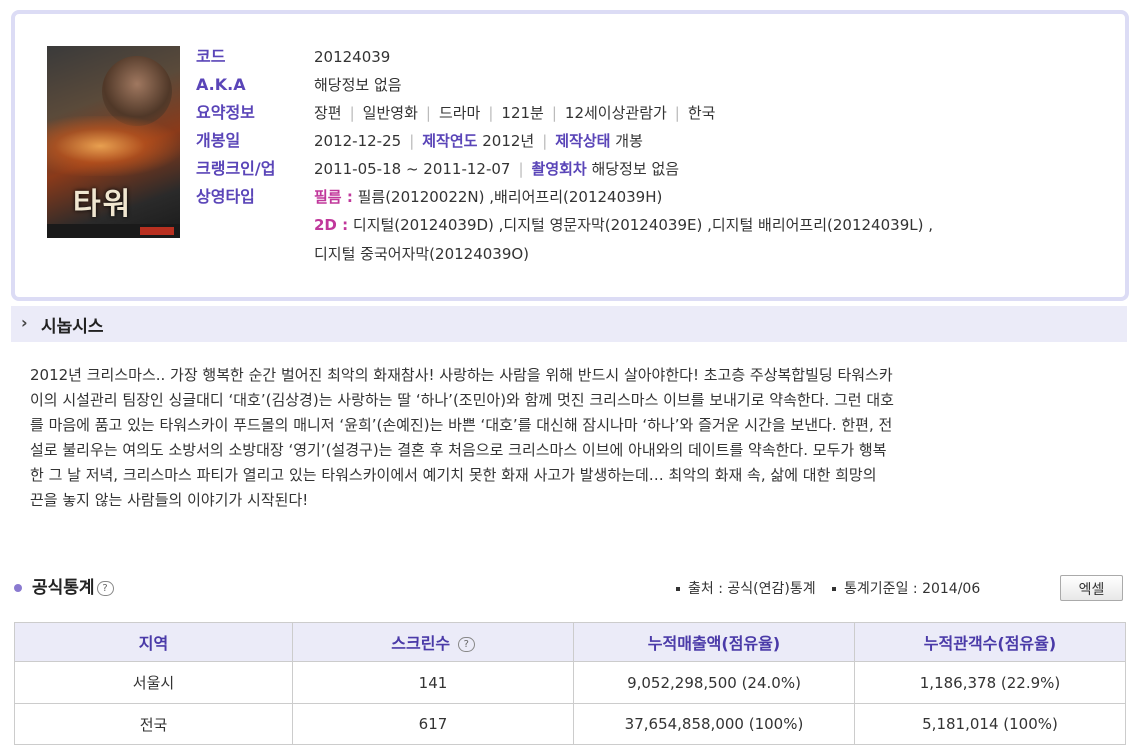 This screenshot has width=1141, height=755. Describe the element at coordinates (113, 146) in the screenshot. I see `poster-fire` at that location.